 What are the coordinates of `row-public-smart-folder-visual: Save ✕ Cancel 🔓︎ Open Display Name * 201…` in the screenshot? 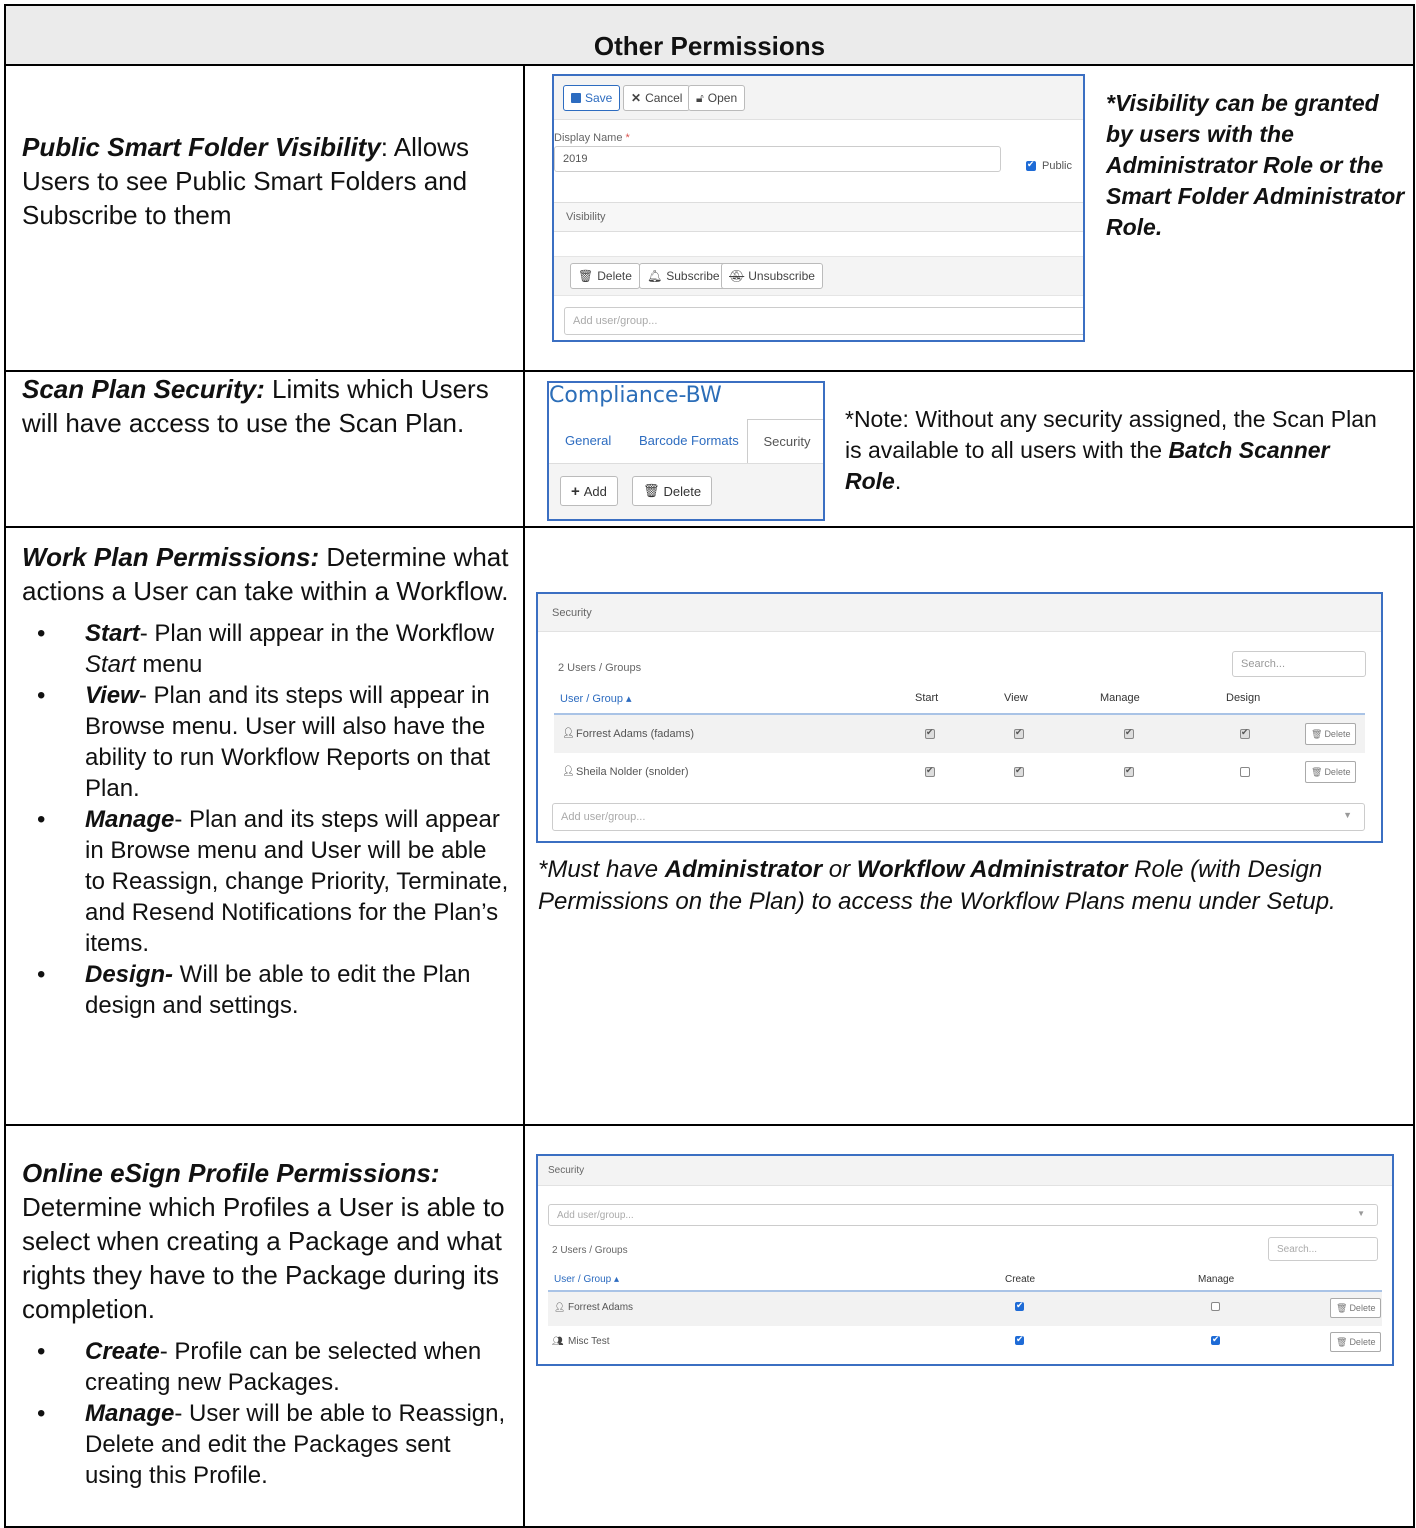 It's located at (969, 218).